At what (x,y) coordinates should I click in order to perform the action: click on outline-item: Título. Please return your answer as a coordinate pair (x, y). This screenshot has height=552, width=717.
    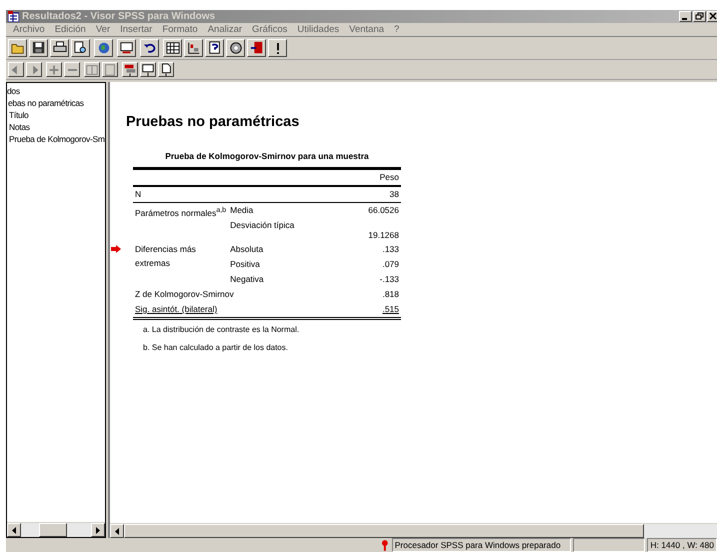
    Looking at the image, I should click on (57, 115).